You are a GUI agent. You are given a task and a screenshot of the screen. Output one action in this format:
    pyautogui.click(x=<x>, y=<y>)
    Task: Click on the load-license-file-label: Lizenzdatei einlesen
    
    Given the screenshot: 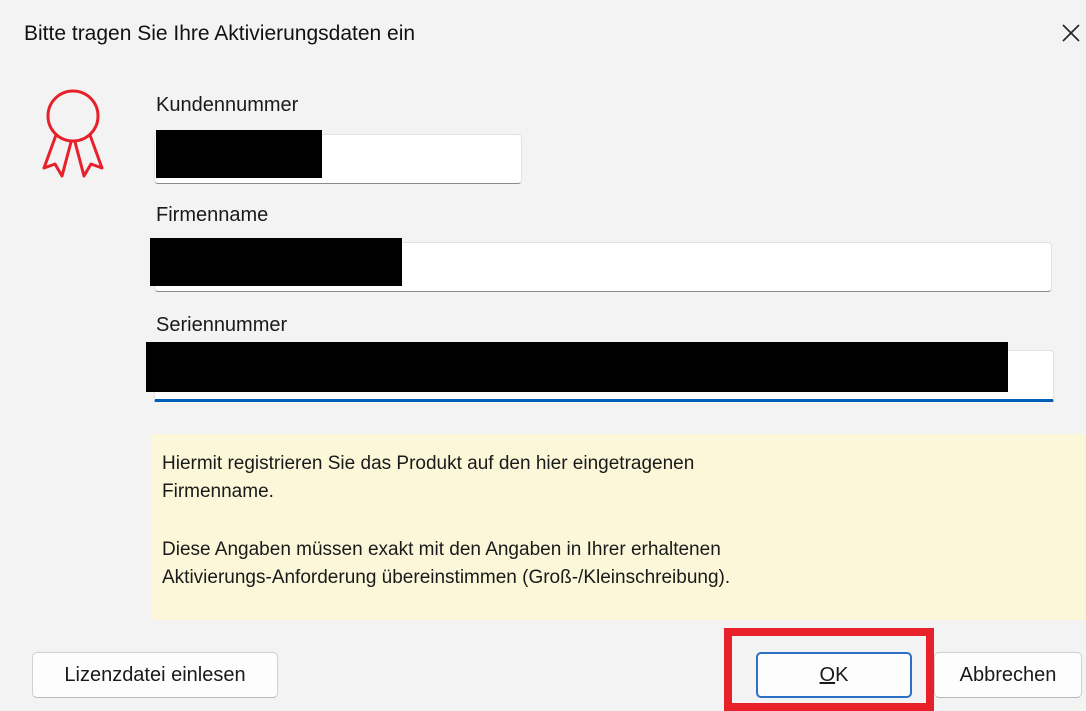 What is the action you would take?
    pyautogui.click(x=155, y=674)
    